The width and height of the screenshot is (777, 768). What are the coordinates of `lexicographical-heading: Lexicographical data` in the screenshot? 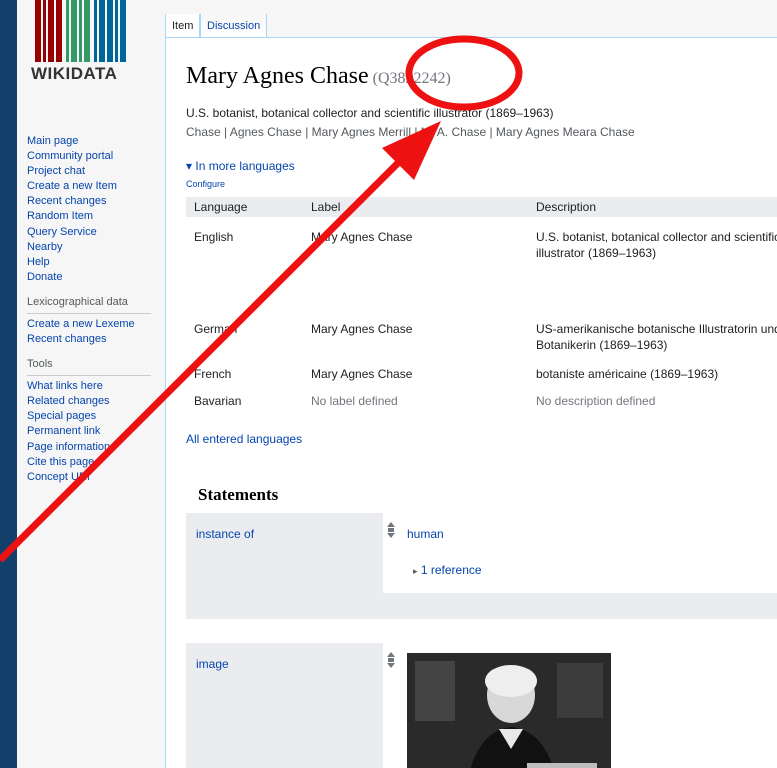 It's located at (89, 304).